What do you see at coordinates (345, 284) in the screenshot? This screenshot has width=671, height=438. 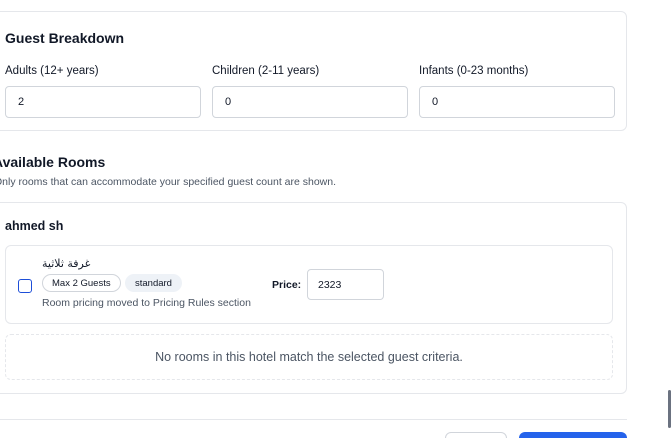 I see `price-input` at bounding box center [345, 284].